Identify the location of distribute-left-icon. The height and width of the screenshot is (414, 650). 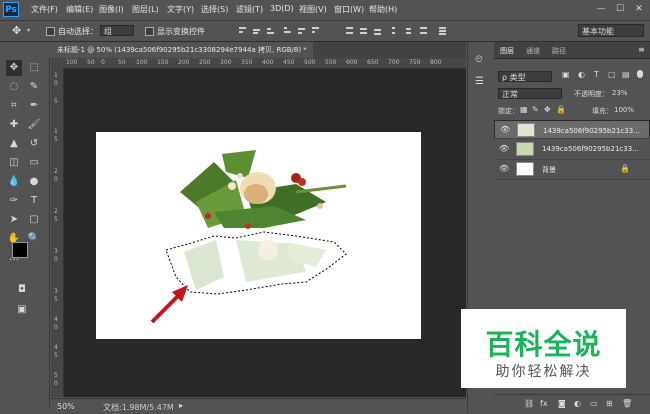
(395, 30).